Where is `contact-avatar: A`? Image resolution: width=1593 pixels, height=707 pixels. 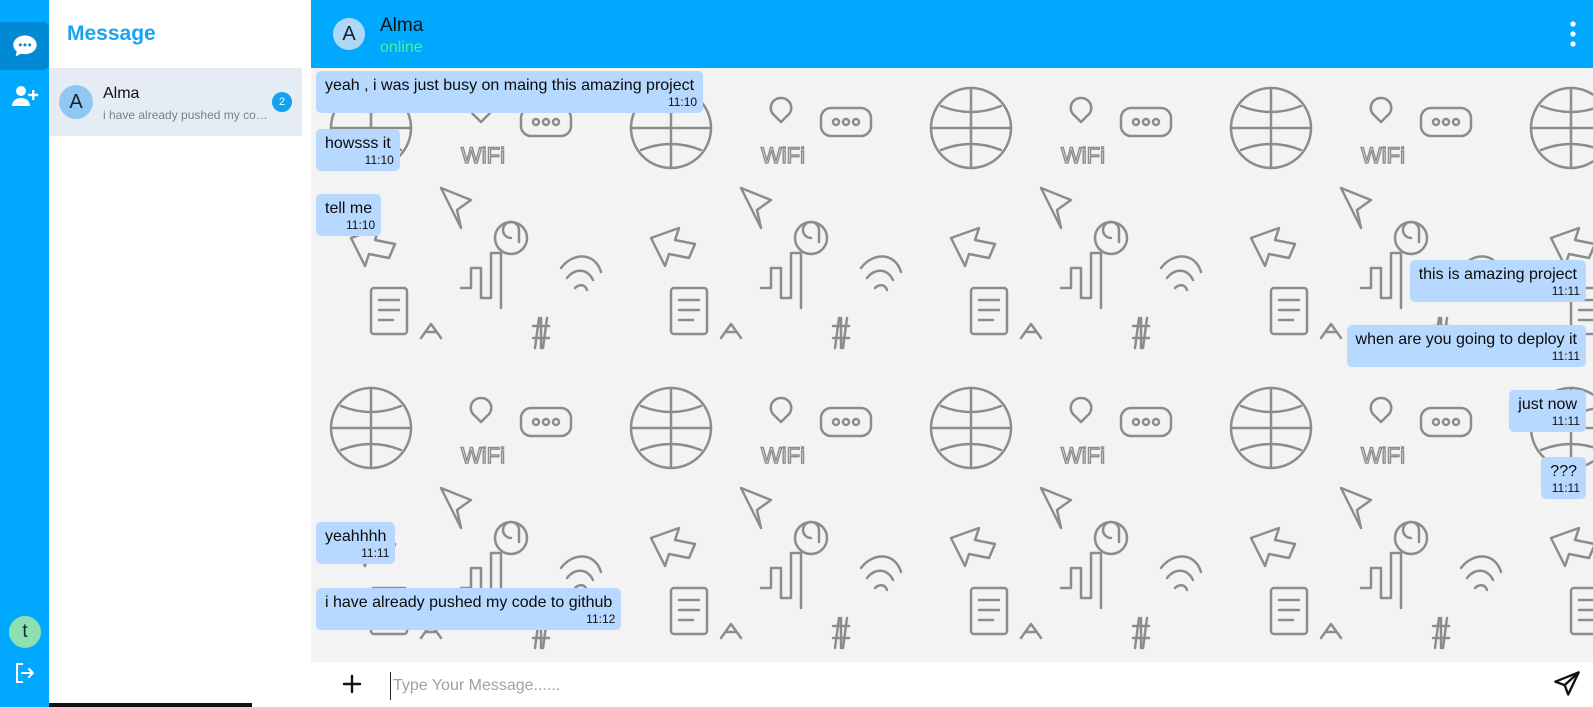 contact-avatar: A is located at coordinates (76, 102).